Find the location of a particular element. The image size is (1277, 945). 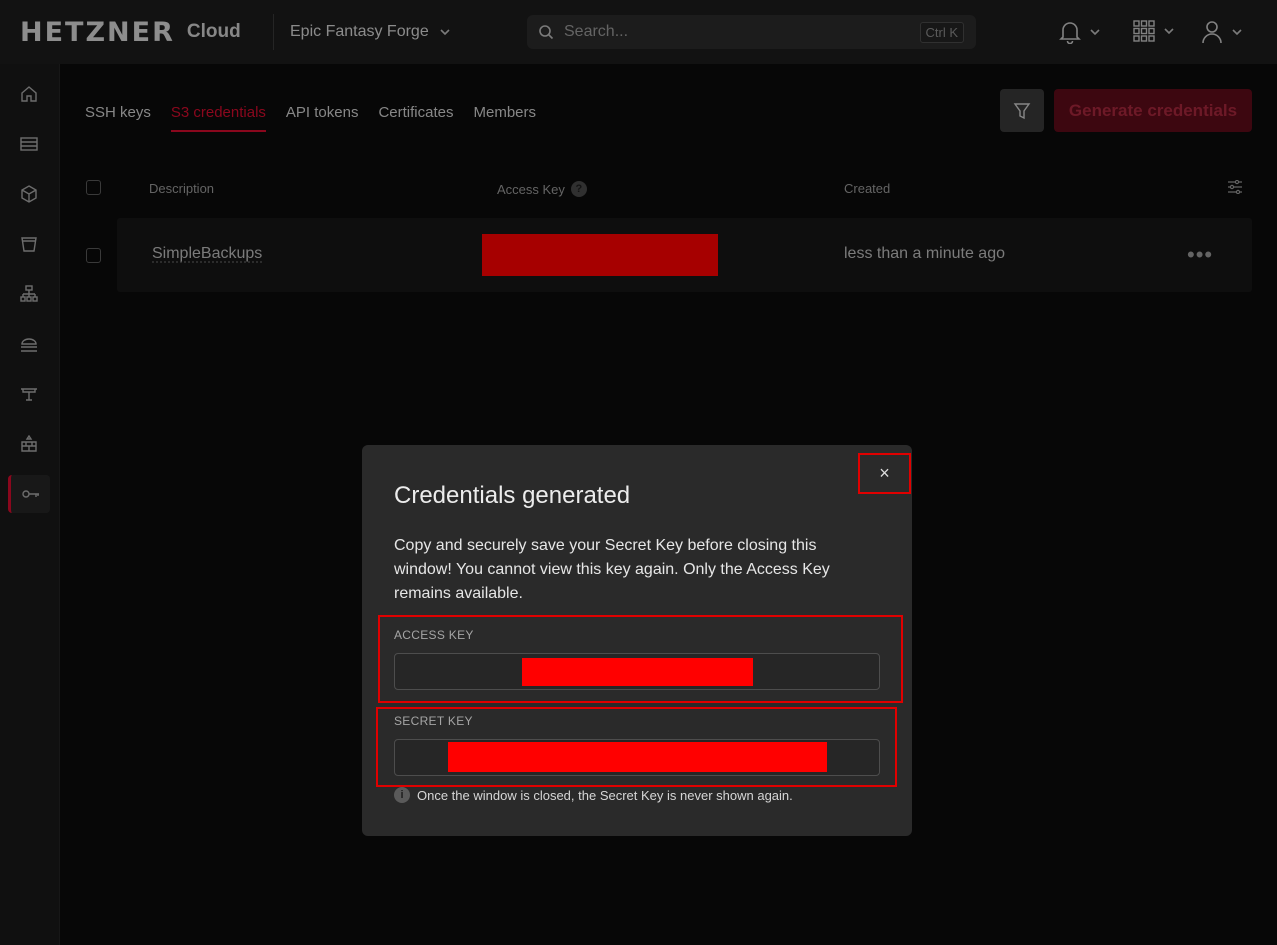

close-button: × is located at coordinates (884, 473).